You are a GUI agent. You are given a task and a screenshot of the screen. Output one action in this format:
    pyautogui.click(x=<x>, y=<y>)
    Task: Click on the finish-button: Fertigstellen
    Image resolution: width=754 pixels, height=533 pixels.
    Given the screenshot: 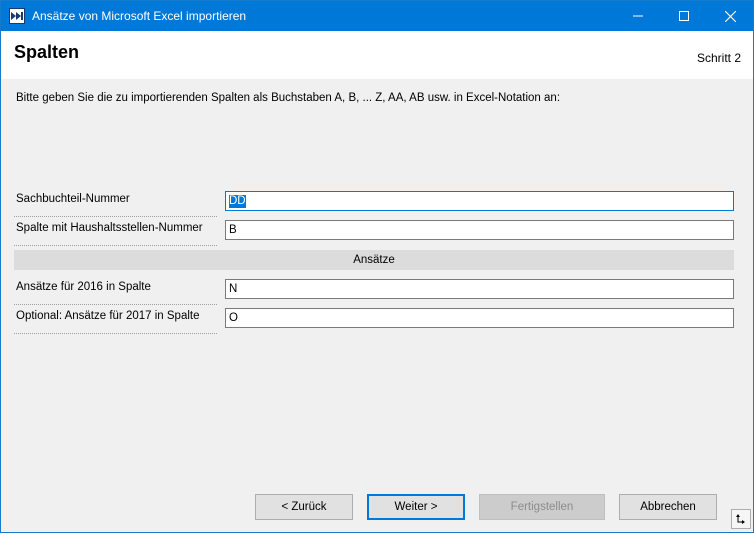 What is the action you would take?
    pyautogui.click(x=542, y=507)
    